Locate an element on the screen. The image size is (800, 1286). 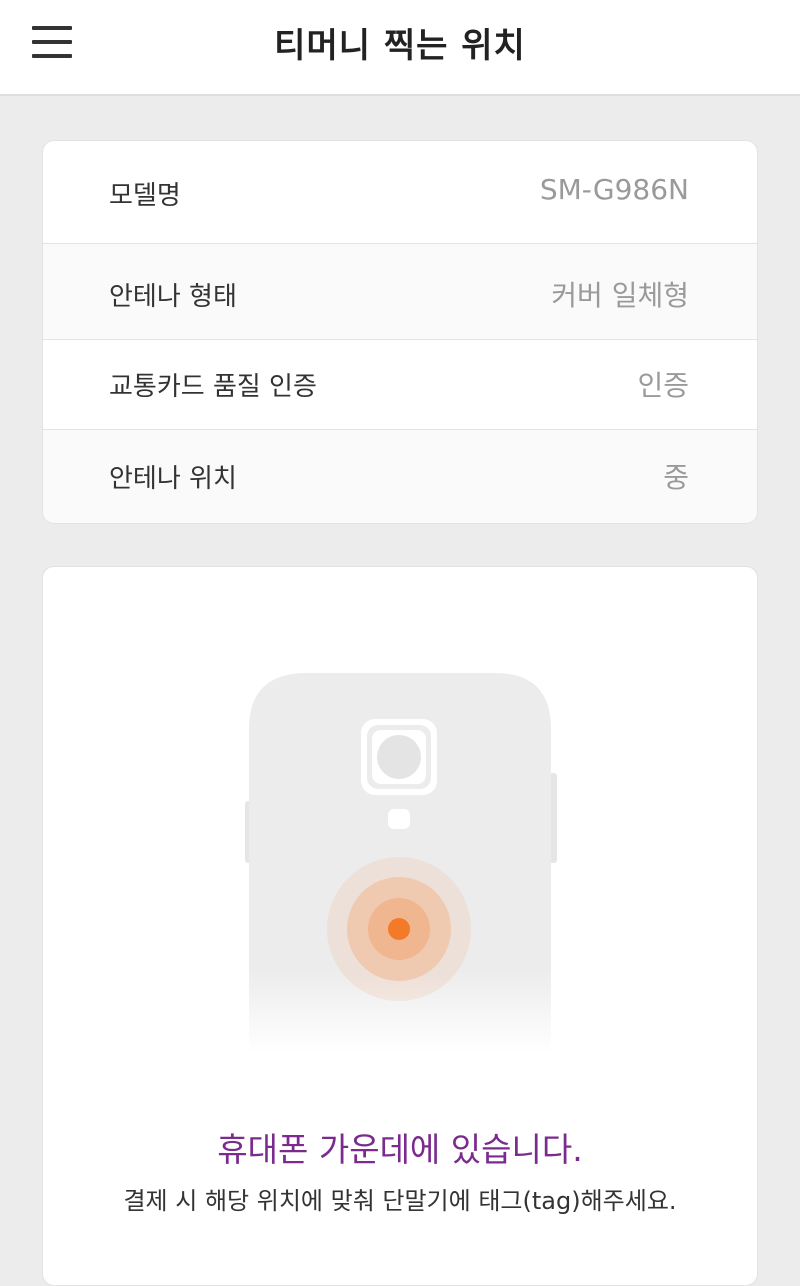
page-title: 티머니 찍는 위치 is located at coordinates (400, 46).